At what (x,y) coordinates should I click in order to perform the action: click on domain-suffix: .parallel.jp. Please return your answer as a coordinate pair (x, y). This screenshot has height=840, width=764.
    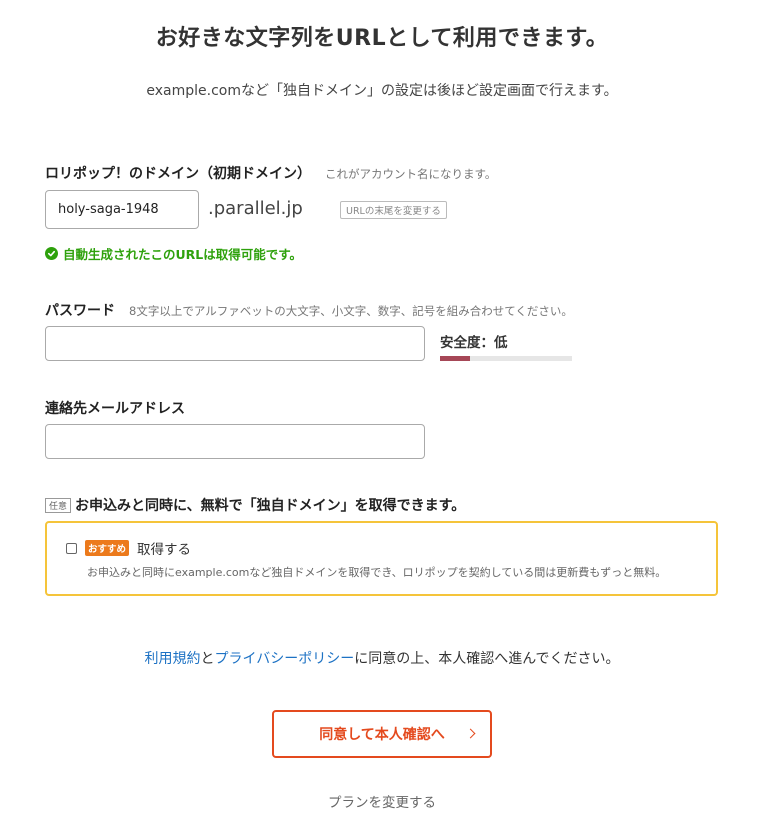
    Looking at the image, I should click on (255, 208).